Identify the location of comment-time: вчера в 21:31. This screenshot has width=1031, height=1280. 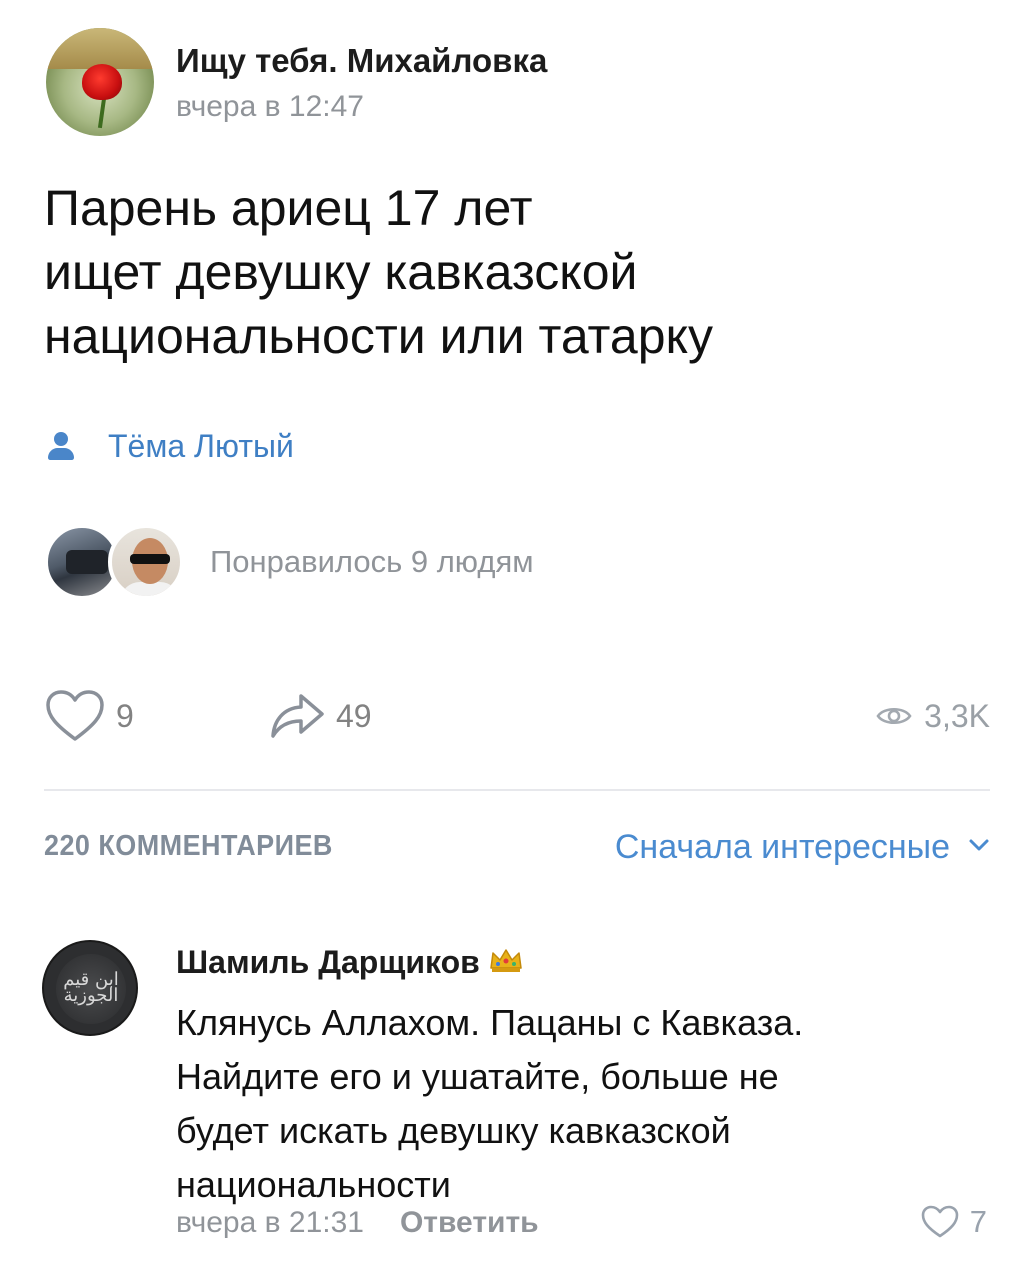
(270, 1222).